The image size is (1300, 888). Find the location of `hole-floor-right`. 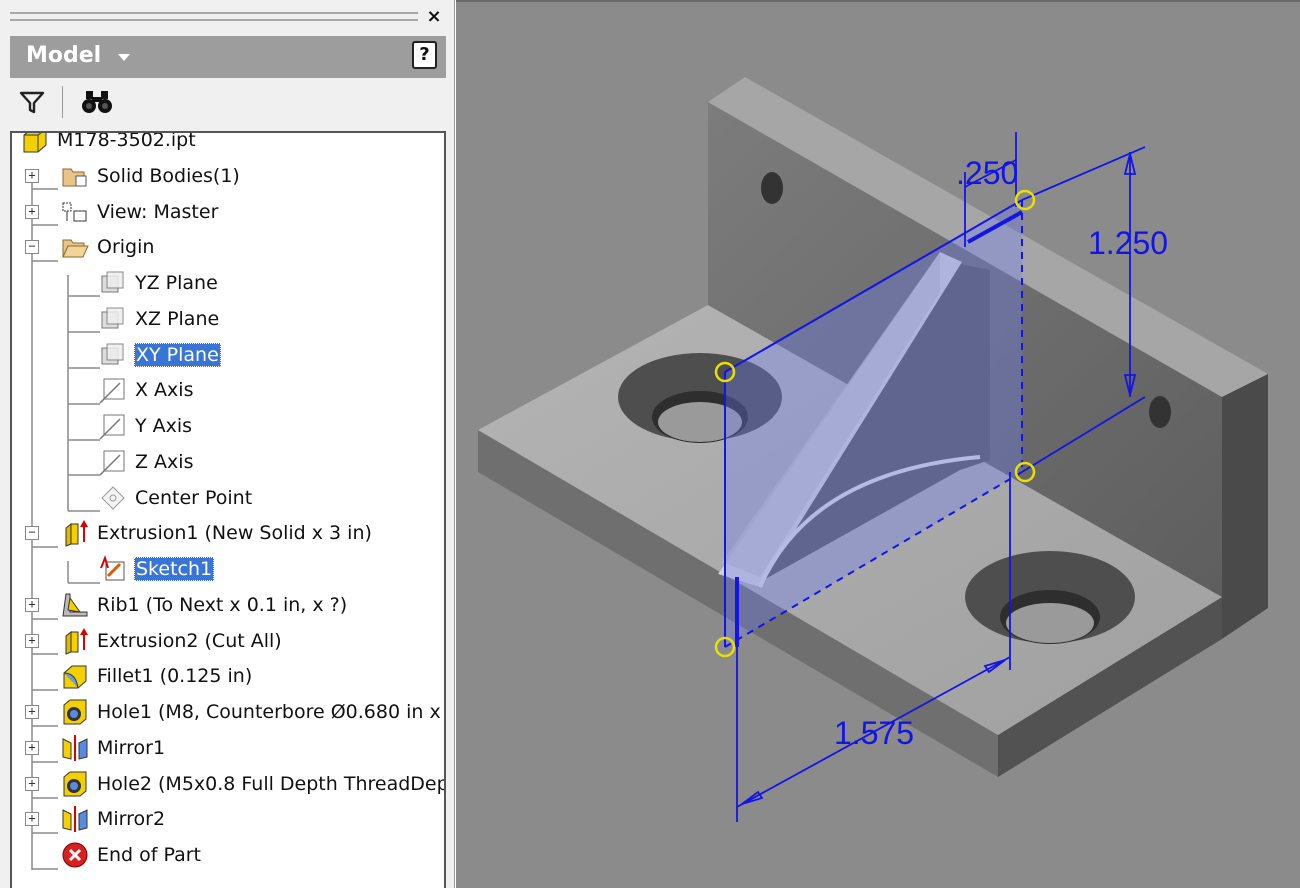

hole-floor-right is located at coordinates (1050, 623).